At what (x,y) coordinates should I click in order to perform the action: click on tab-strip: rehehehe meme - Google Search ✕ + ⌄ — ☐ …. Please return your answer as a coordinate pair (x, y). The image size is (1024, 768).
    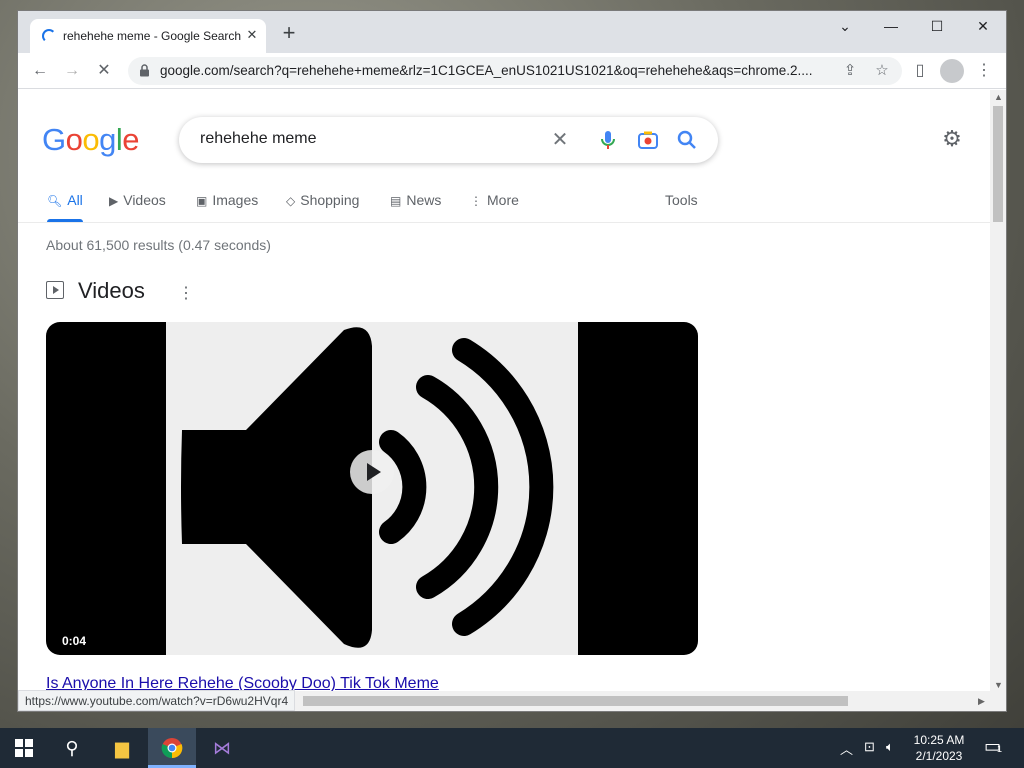
    Looking at the image, I should click on (512, 32).